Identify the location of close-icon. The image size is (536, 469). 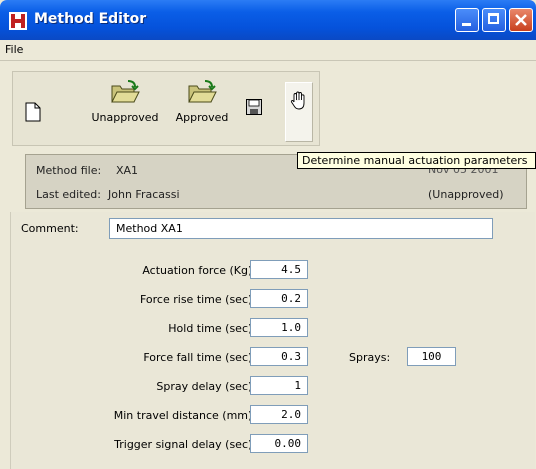
(521, 20).